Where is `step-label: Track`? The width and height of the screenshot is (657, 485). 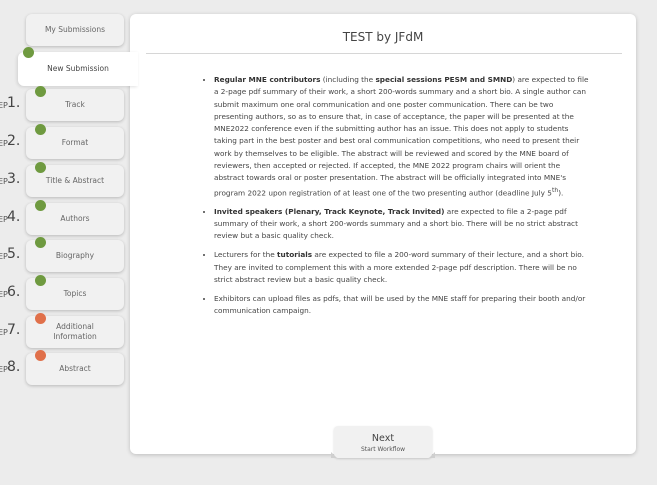 step-label: Track is located at coordinates (75, 104).